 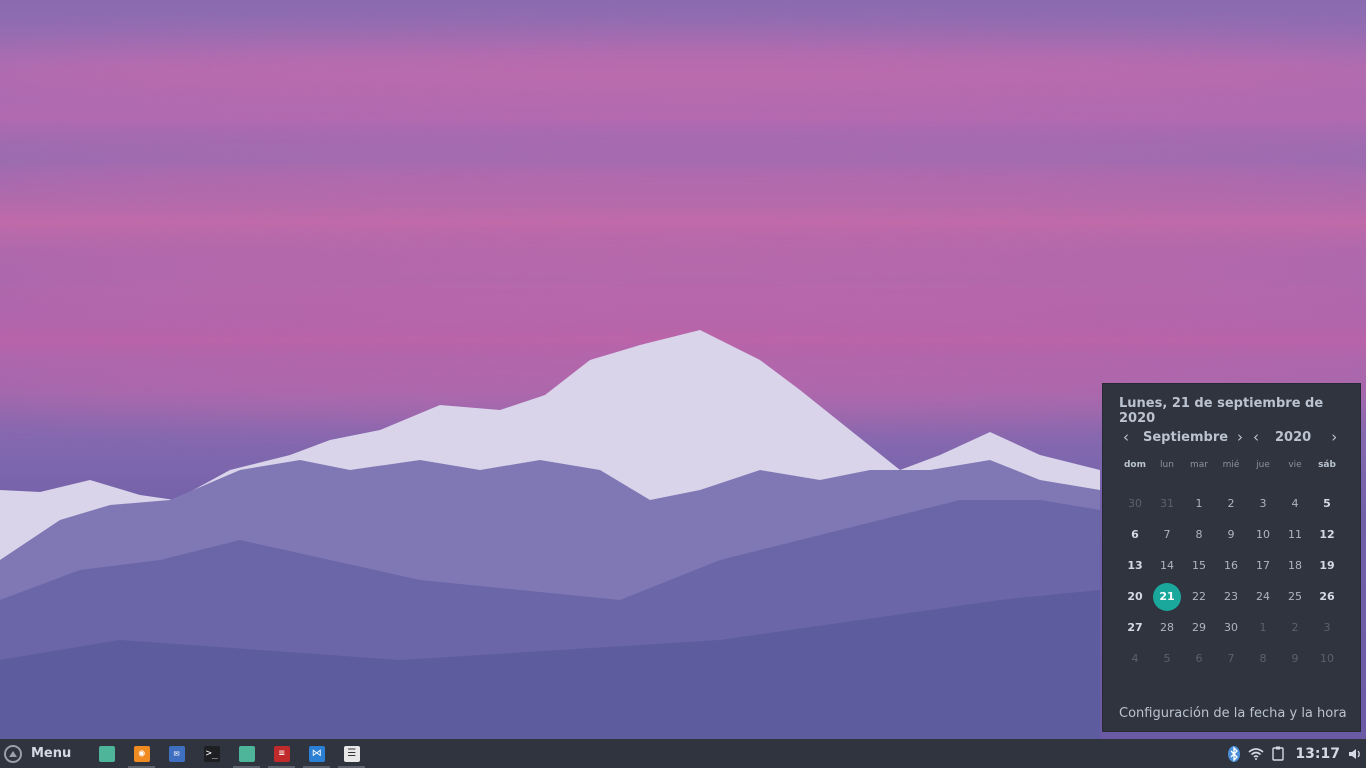 I want to click on calendar-day: 28, so click(x=1167, y=628).